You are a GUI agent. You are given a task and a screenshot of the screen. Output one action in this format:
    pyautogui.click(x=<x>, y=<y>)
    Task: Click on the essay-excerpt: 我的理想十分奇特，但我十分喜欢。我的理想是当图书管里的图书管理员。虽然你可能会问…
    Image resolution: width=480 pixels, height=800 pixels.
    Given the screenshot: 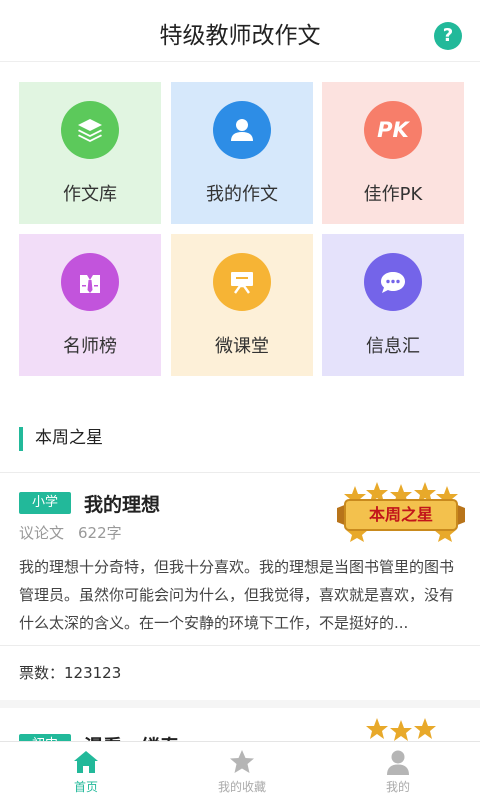 What is the action you would take?
    pyautogui.click(x=237, y=595)
    